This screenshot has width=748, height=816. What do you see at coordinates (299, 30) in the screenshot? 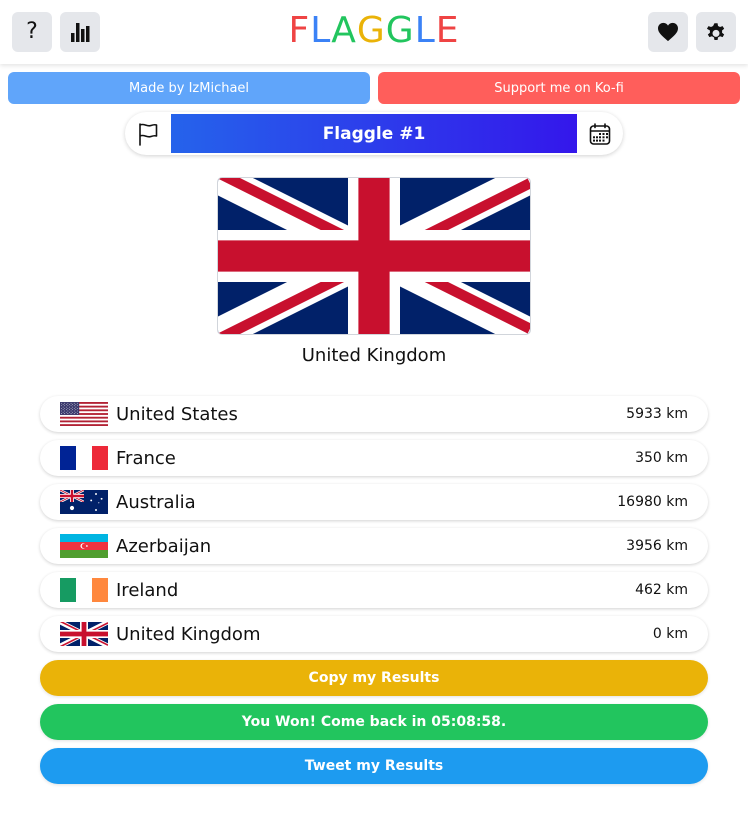
I see `logo-letter: F` at bounding box center [299, 30].